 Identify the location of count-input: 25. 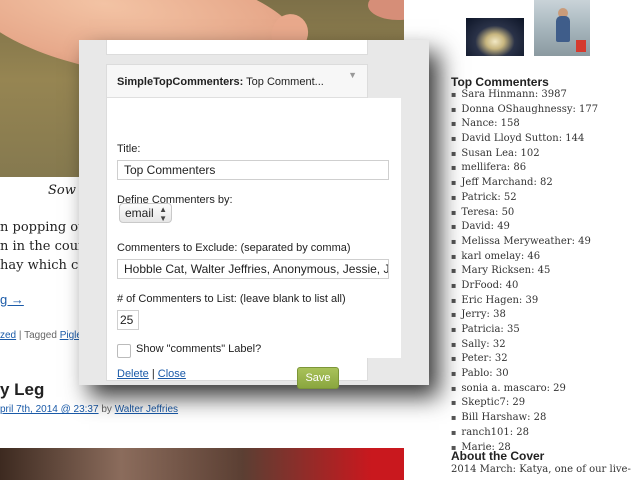
(128, 320).